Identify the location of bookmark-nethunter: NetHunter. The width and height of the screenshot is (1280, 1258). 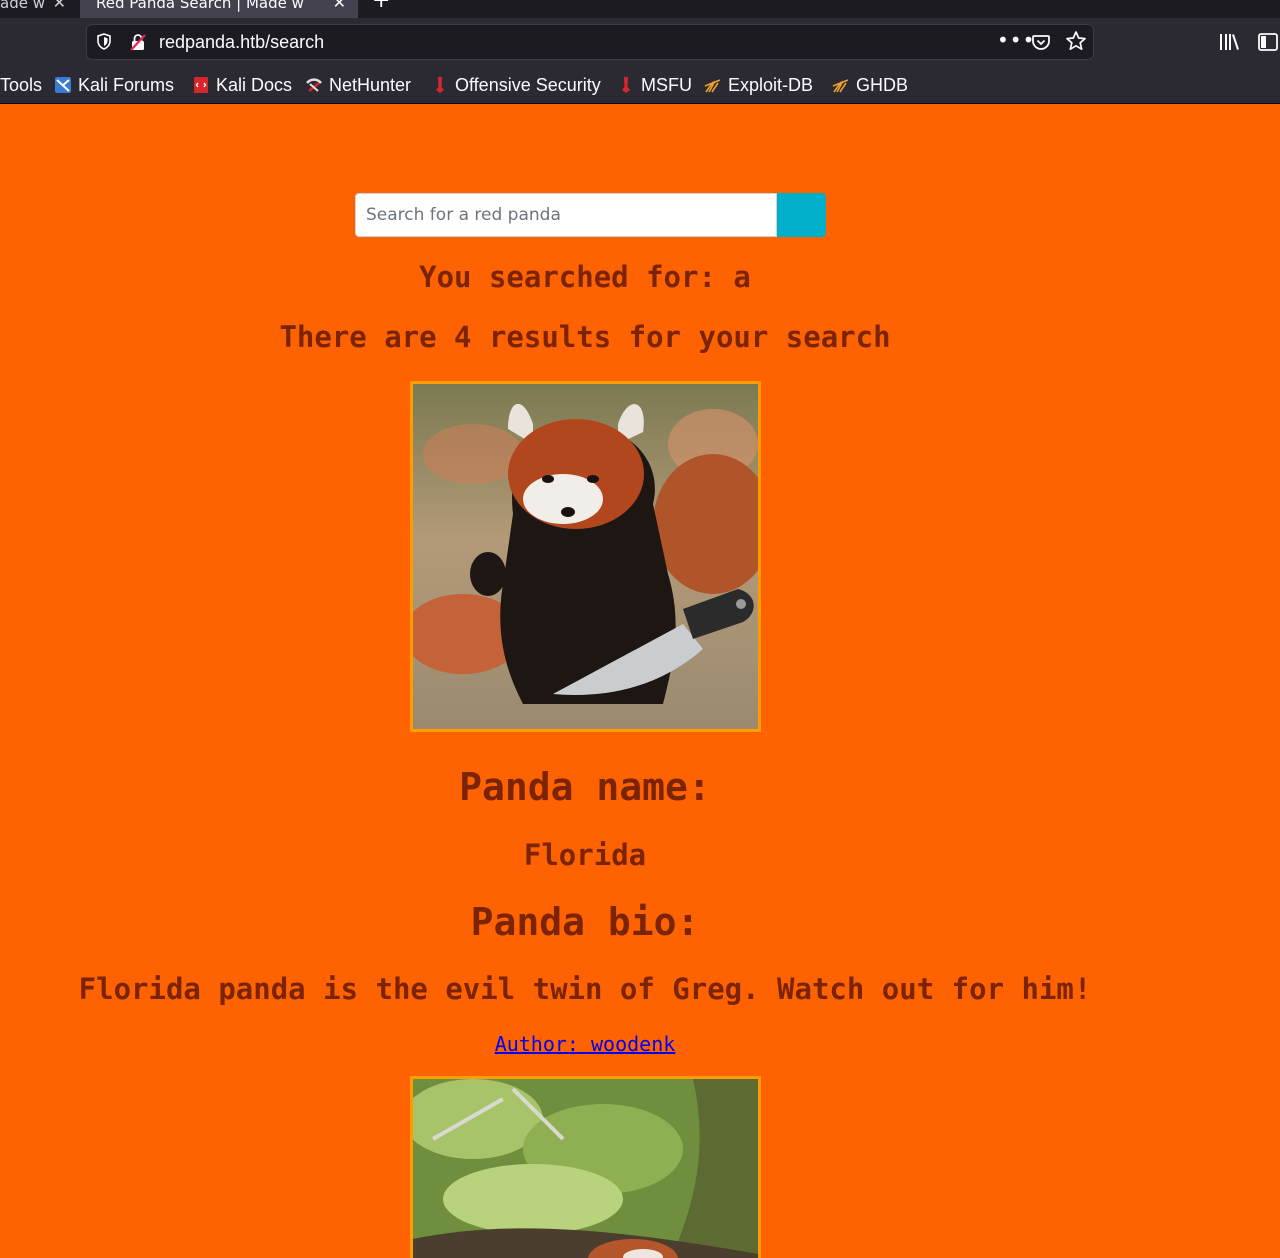
(358, 85).